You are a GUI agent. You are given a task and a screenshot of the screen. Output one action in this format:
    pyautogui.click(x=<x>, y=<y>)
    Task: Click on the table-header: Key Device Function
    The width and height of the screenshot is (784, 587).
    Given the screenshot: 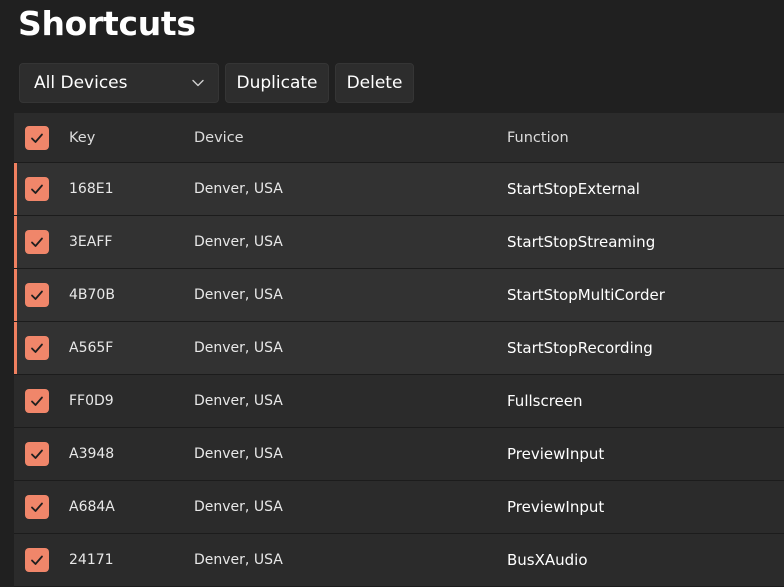 What is the action you would take?
    pyautogui.click(x=399, y=138)
    